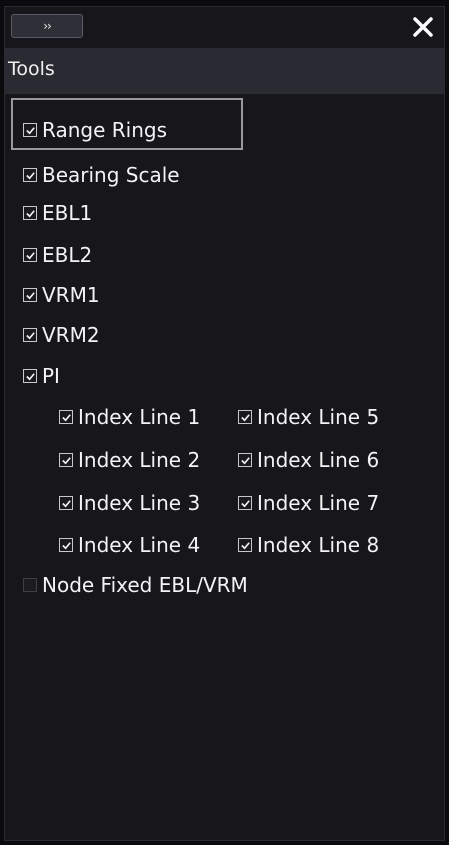 The image size is (449, 845). What do you see at coordinates (71, 295) in the screenshot?
I see `item-label: VRM1` at bounding box center [71, 295].